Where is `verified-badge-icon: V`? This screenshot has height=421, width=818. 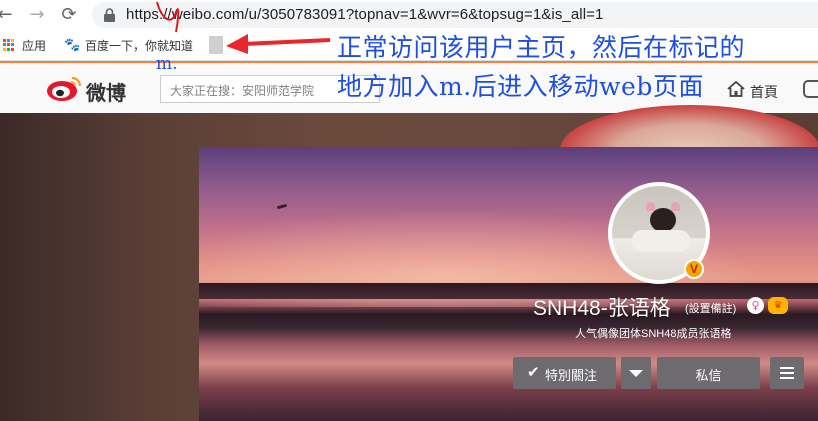 verified-badge-icon: V is located at coordinates (694, 269).